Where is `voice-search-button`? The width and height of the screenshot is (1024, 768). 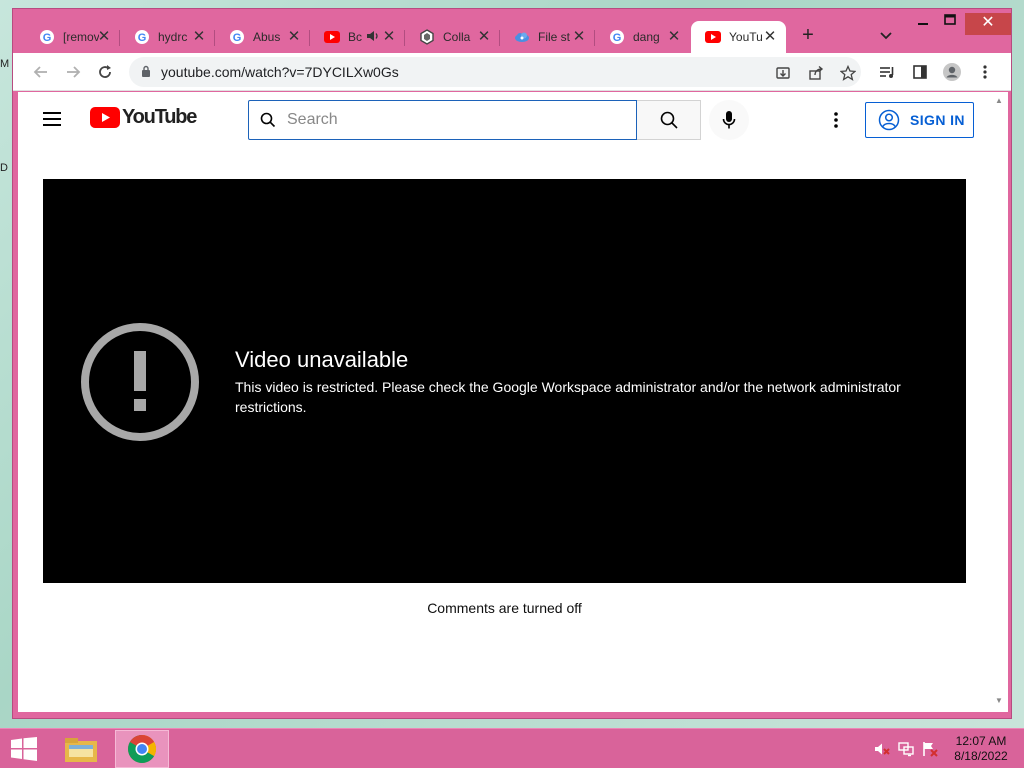 voice-search-button is located at coordinates (729, 120).